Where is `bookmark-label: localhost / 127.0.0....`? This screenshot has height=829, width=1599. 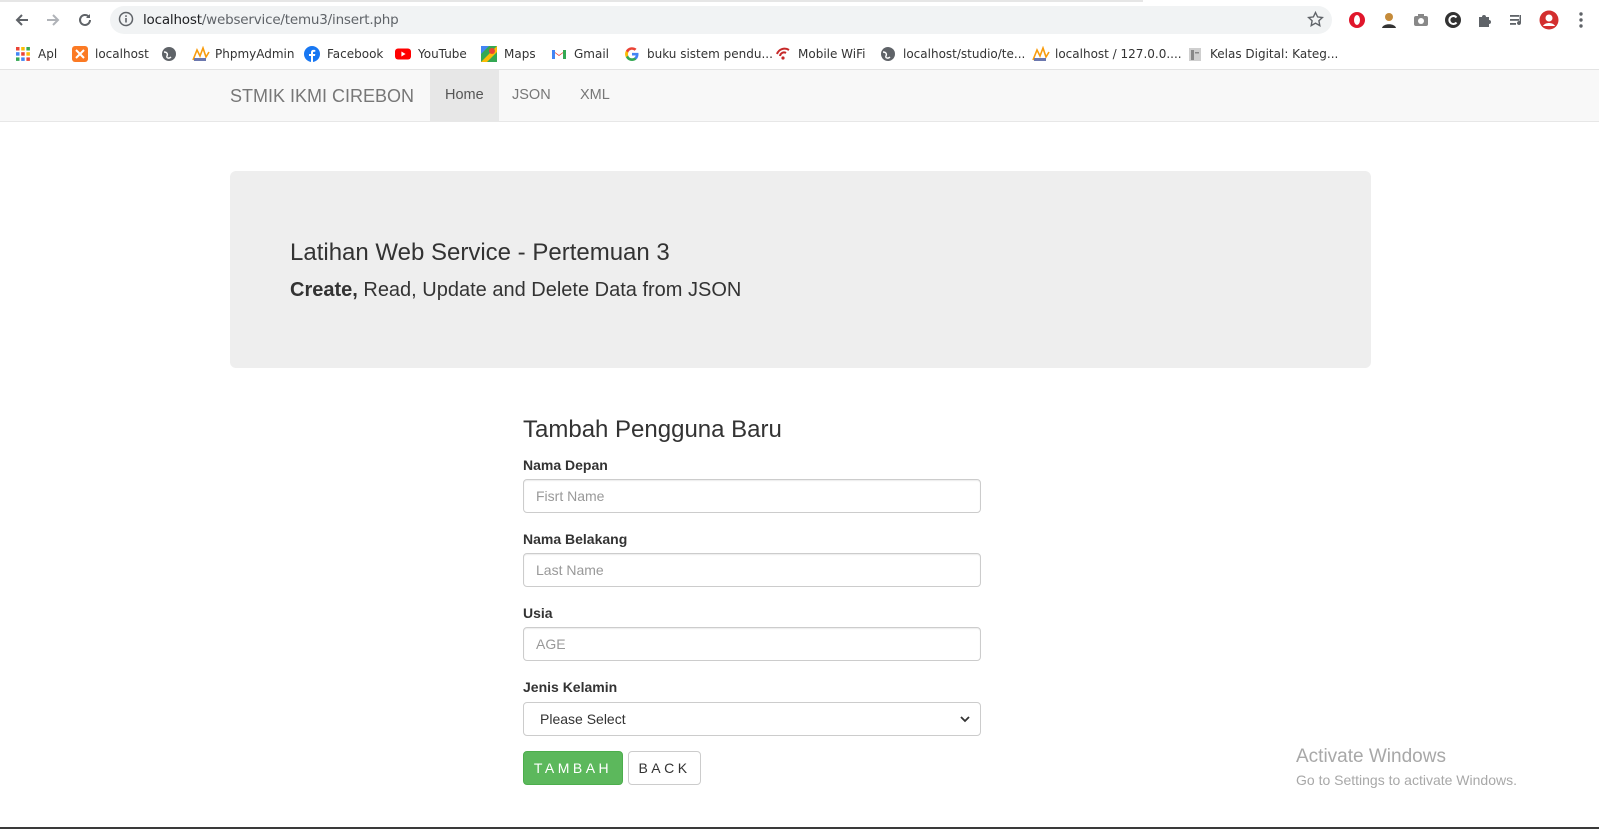 bookmark-label: localhost / 127.0.0.... is located at coordinates (1118, 54).